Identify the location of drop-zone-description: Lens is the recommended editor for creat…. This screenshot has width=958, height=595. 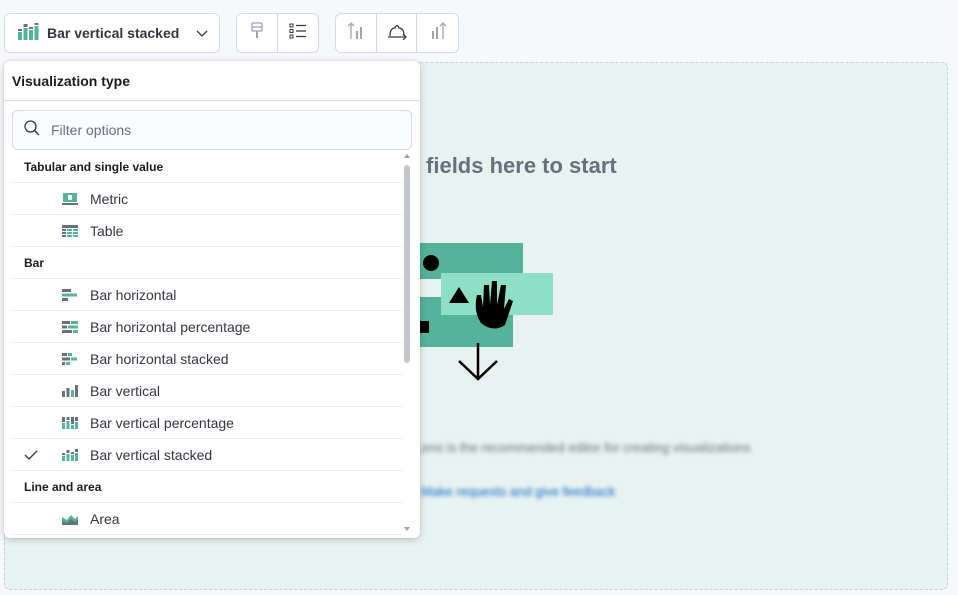
(583, 447).